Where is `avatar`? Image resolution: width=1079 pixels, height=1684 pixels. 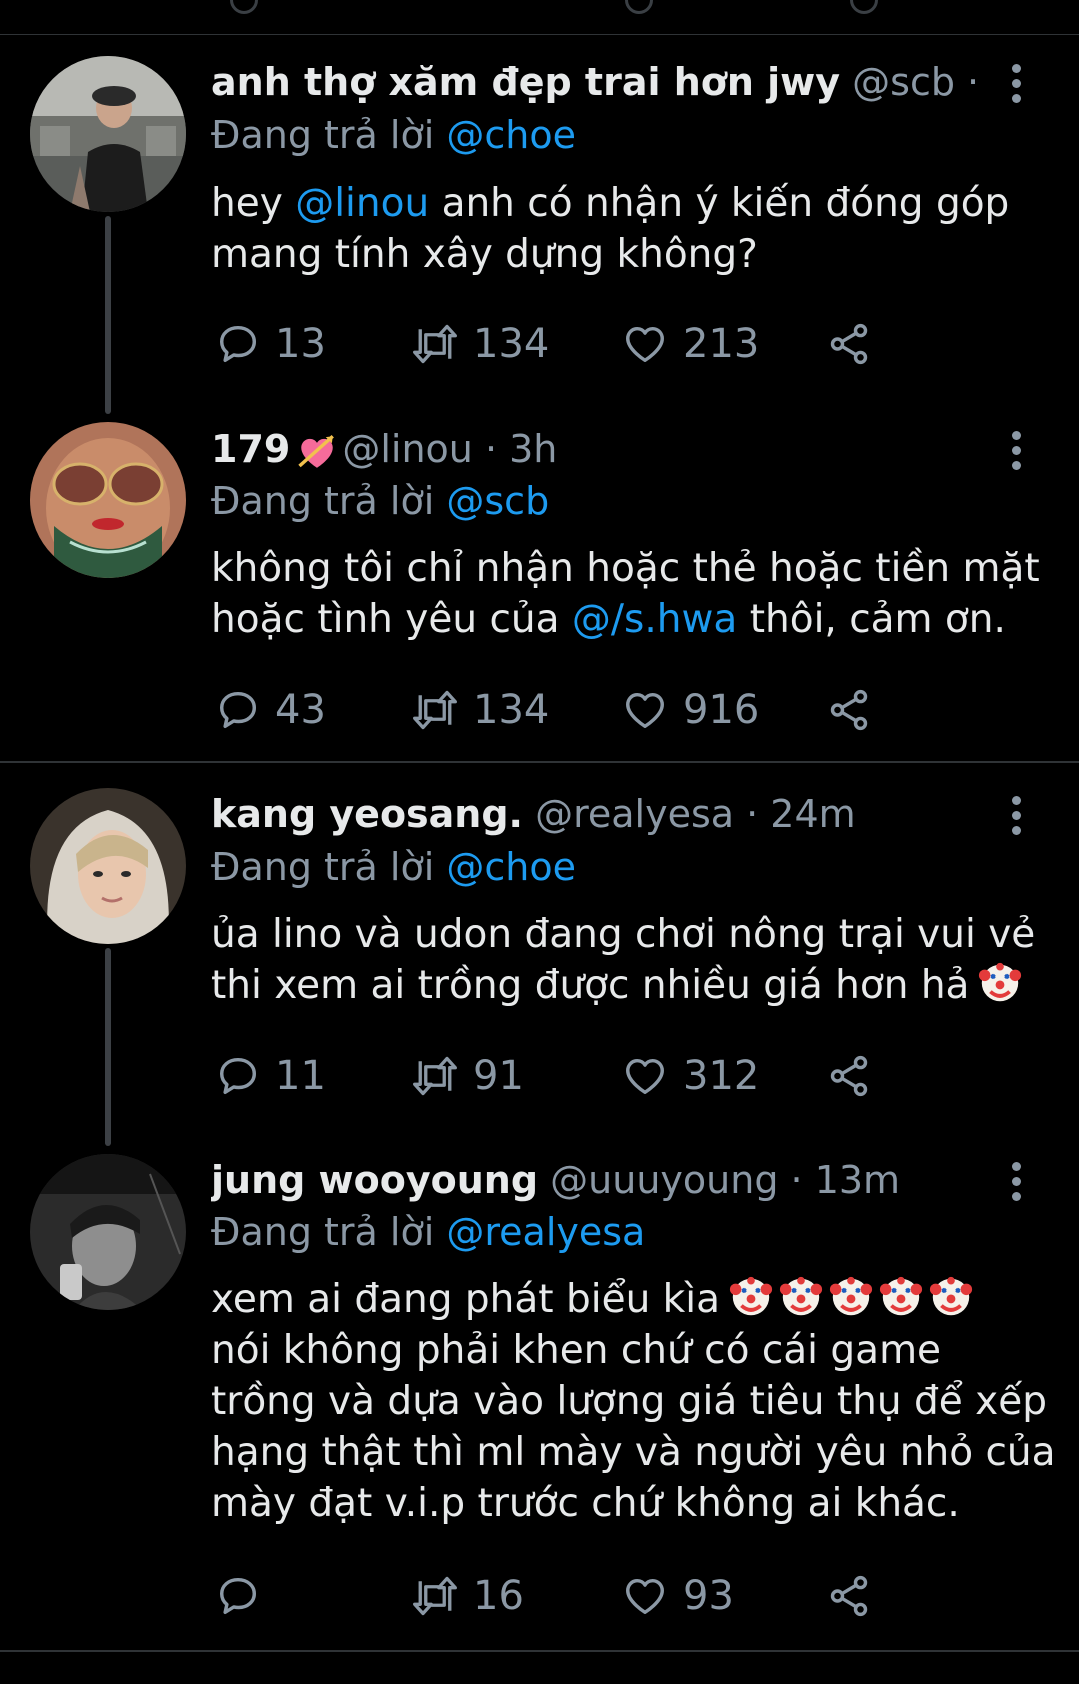
avatar is located at coordinates (108, 1232).